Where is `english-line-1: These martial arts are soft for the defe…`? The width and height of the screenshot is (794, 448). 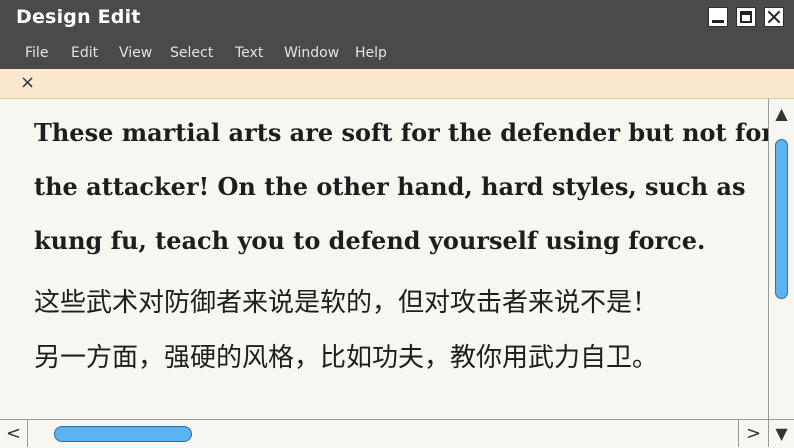 english-line-1: These martial arts are soft for the defe… is located at coordinates (401, 132).